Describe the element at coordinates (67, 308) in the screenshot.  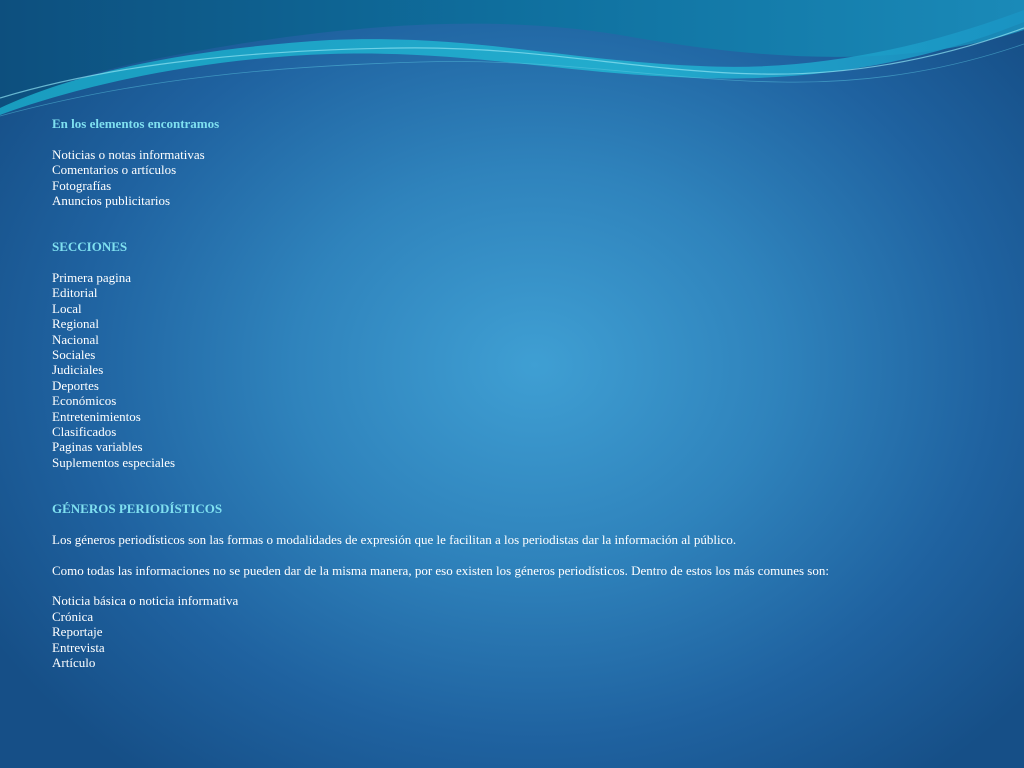
I see `list-item: Local` at that location.